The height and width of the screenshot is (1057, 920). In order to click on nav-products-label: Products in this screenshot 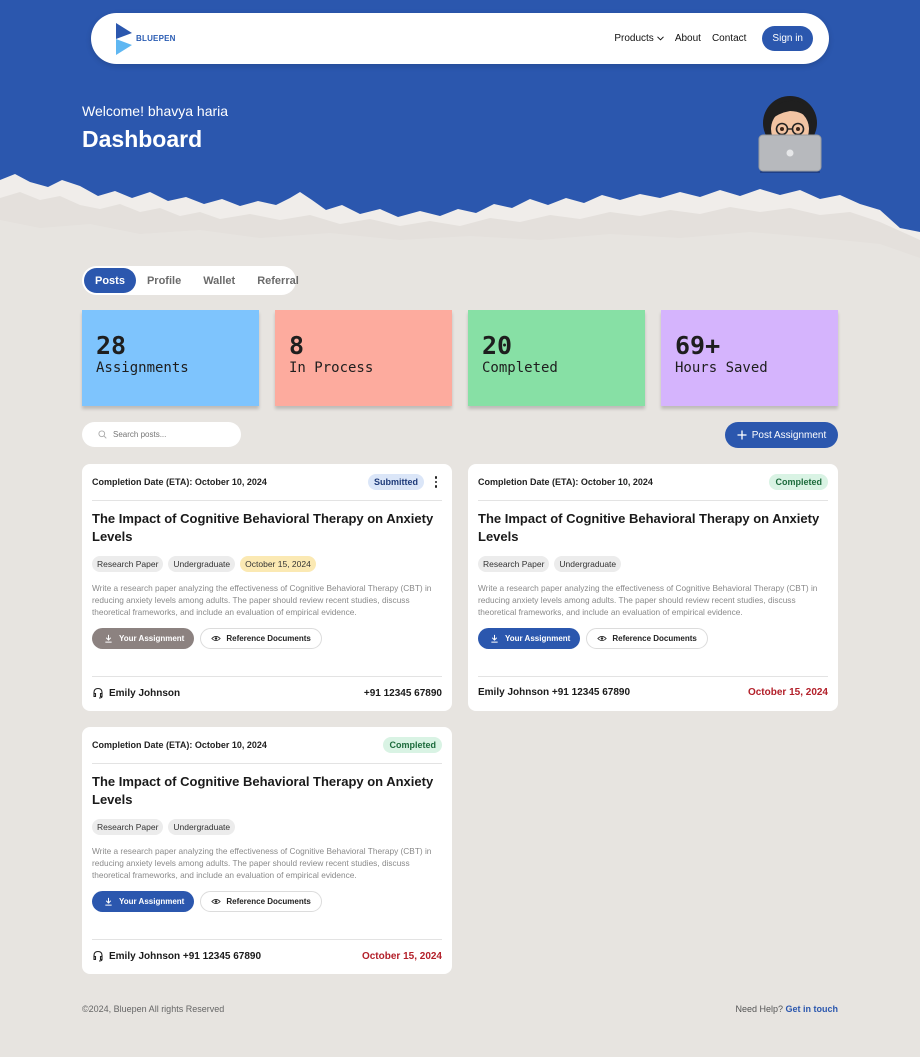, I will do `click(634, 38)`.